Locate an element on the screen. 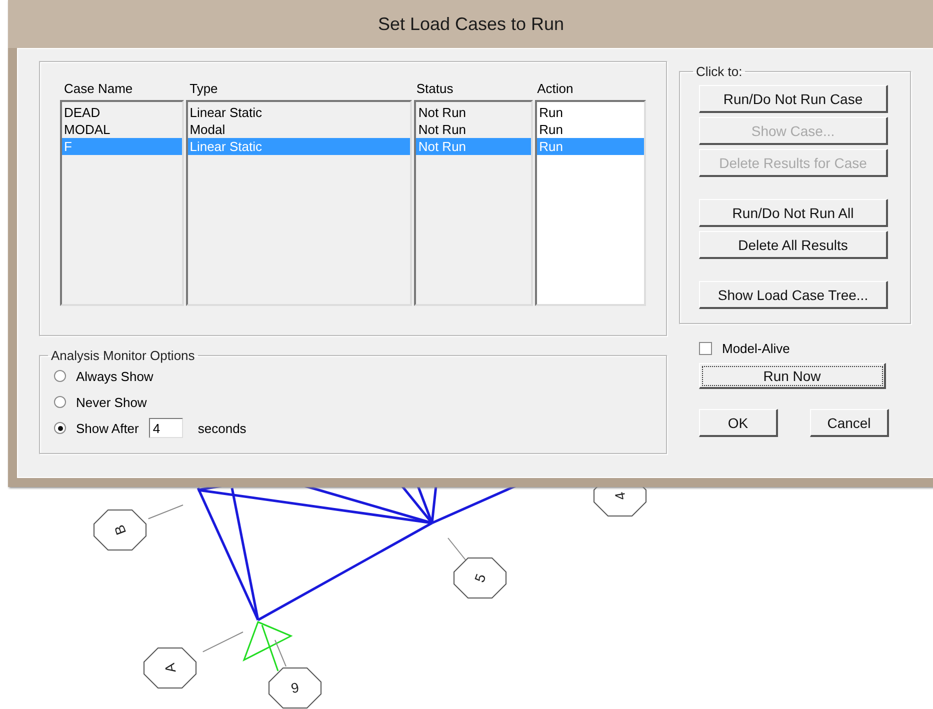  seconds-input-field: 4 is located at coordinates (165, 428).